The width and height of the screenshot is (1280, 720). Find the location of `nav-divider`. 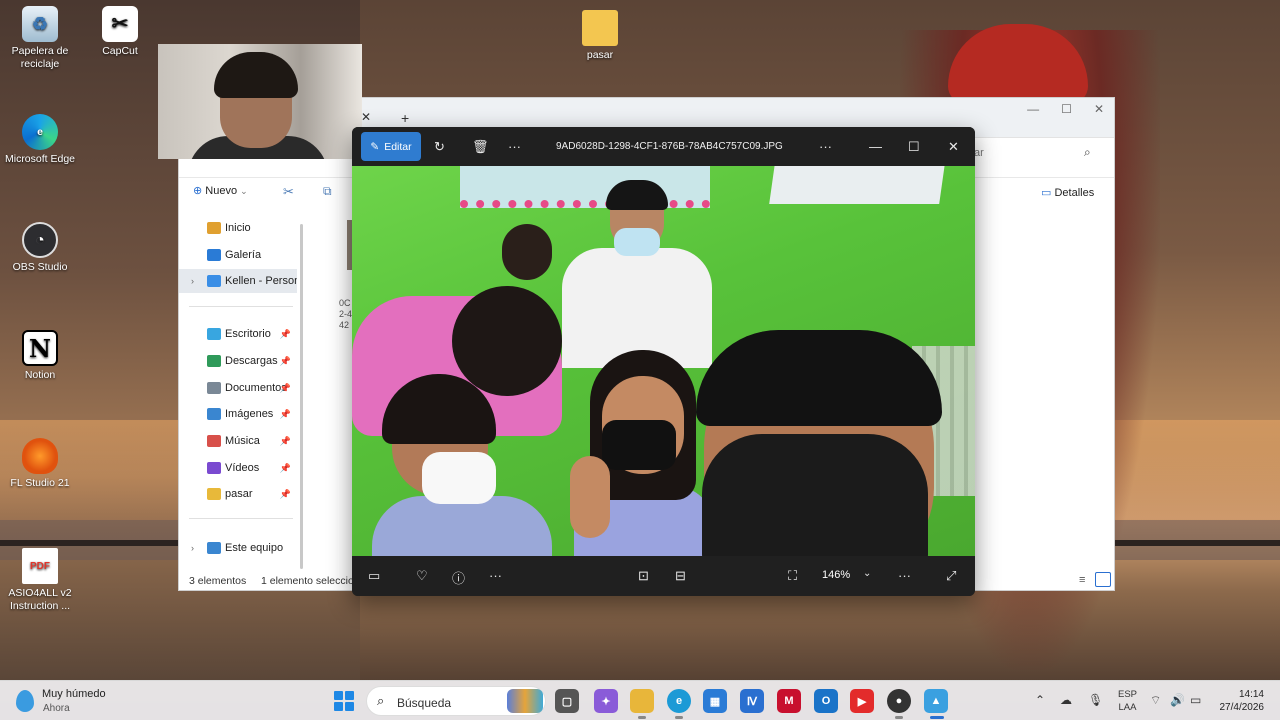

nav-divider is located at coordinates (241, 518).